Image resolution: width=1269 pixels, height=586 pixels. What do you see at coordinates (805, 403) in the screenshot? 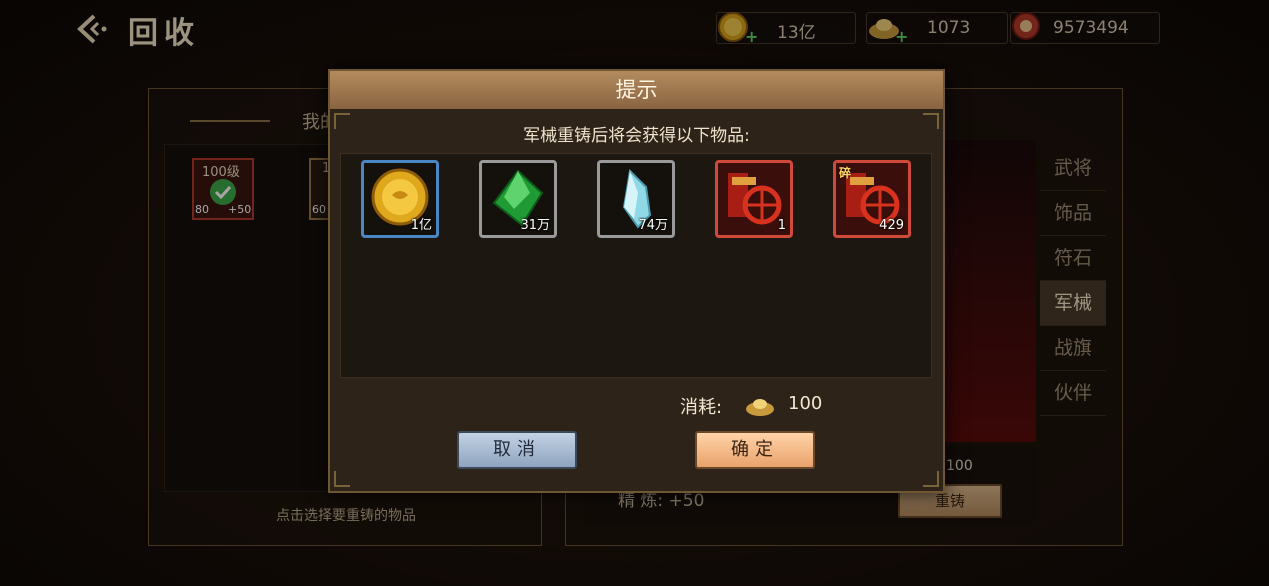
I see `cost-value: 100` at bounding box center [805, 403].